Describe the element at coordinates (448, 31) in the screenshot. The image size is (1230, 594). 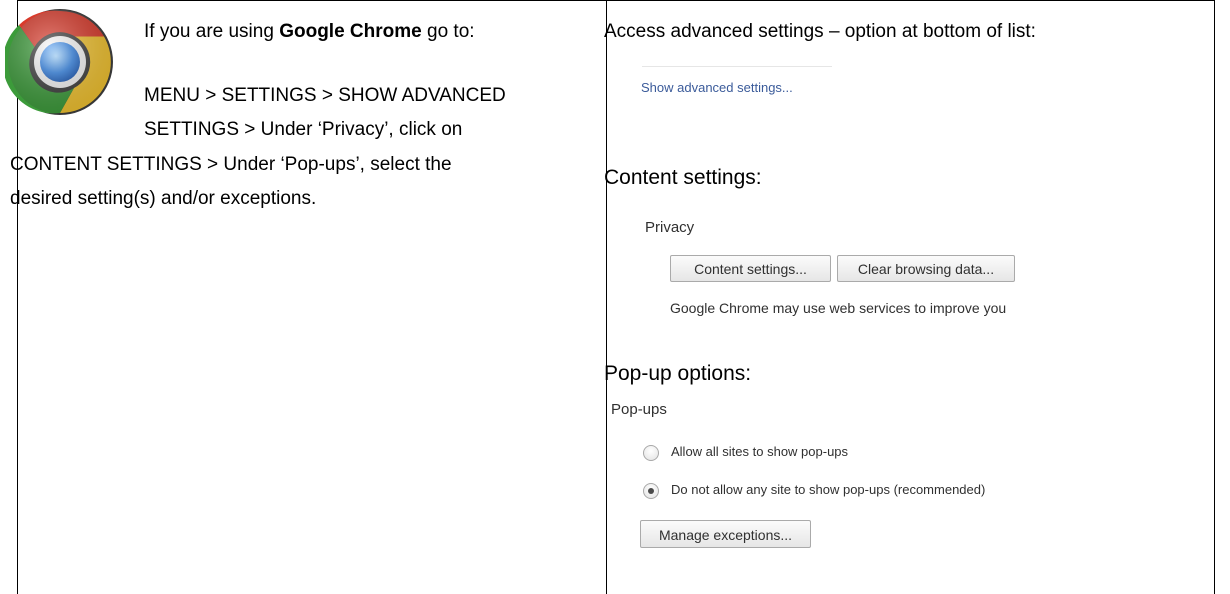
I see `instruction-suffix: go to:` at that location.